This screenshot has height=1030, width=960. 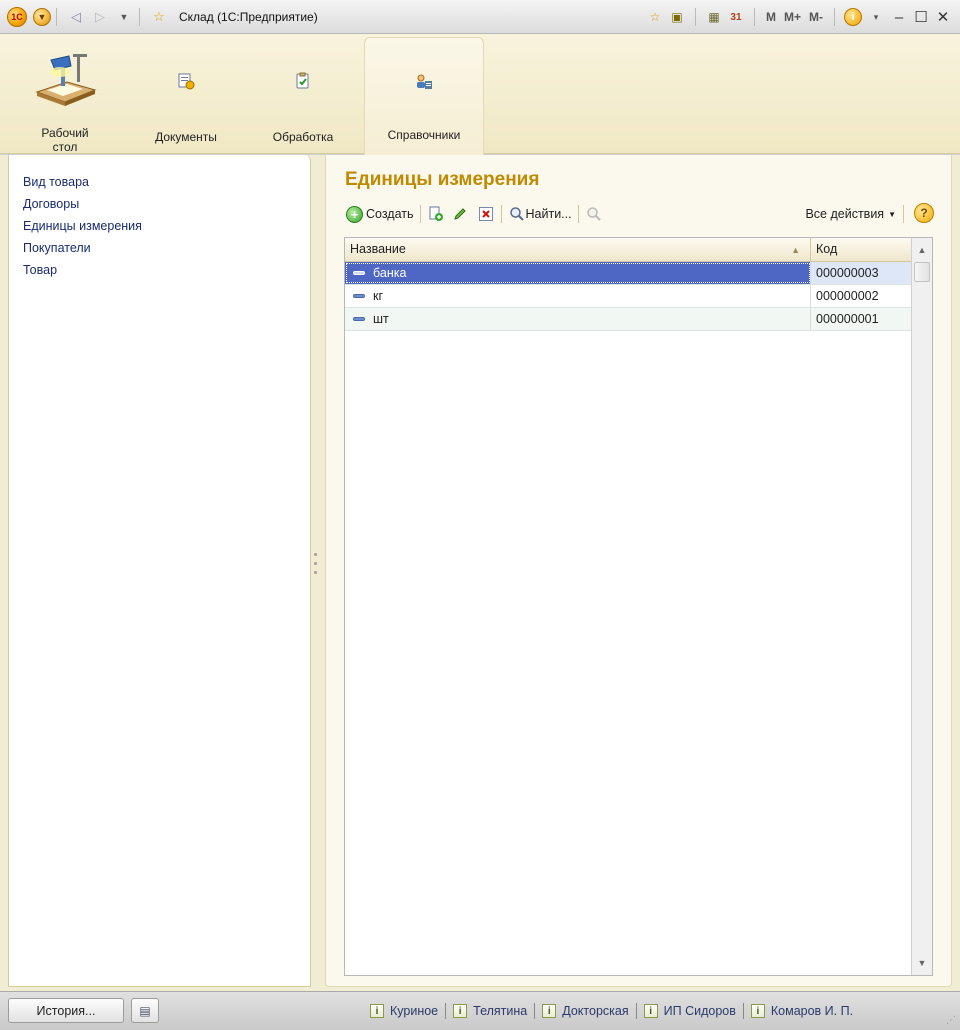 What do you see at coordinates (736, 17) in the screenshot?
I see `calendar-icon: 31` at bounding box center [736, 17].